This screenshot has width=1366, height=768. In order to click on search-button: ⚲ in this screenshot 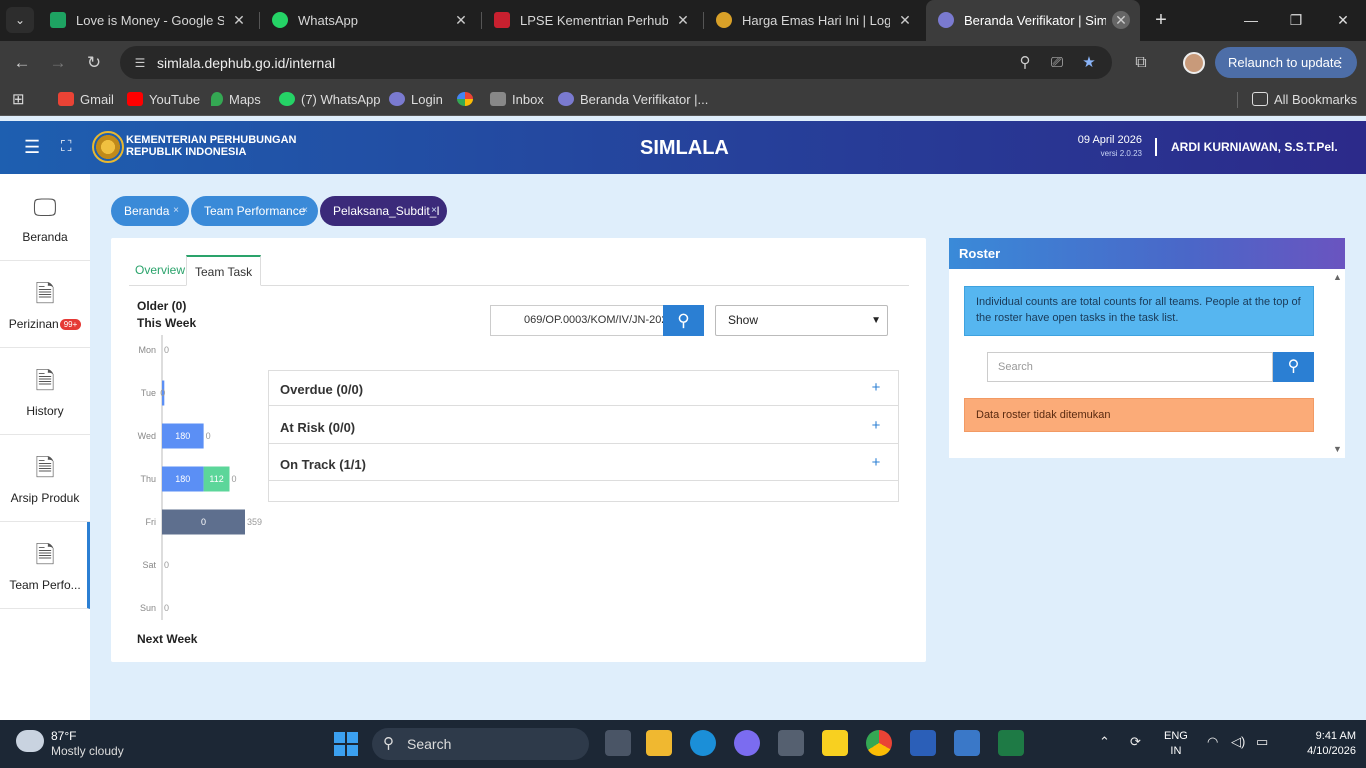, I will do `click(683, 320)`.